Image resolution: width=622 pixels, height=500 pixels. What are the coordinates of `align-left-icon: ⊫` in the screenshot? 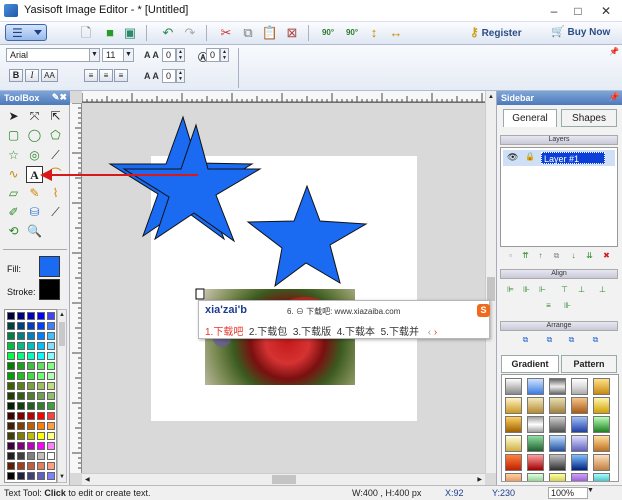 It's located at (510, 289).